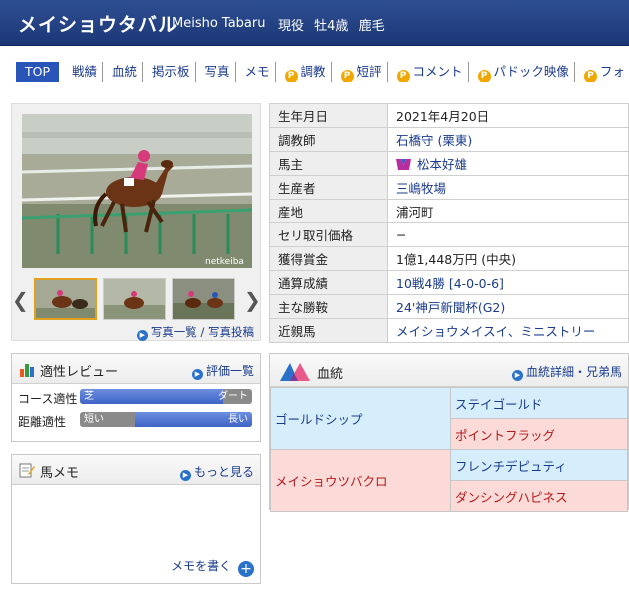 This screenshot has height=591, width=629. Describe the element at coordinates (403, 164) in the screenshot. I see `owner-silks-icon` at that location.